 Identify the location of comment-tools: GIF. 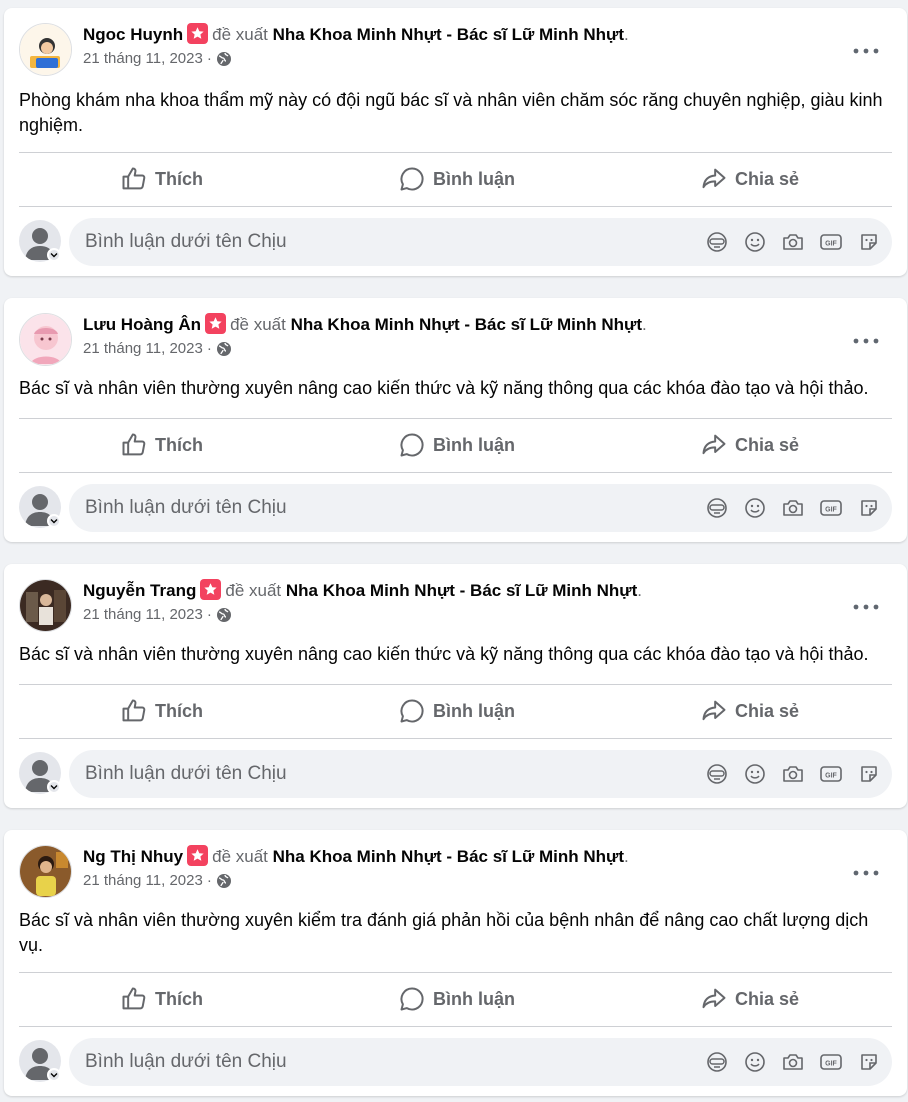
(793, 508).